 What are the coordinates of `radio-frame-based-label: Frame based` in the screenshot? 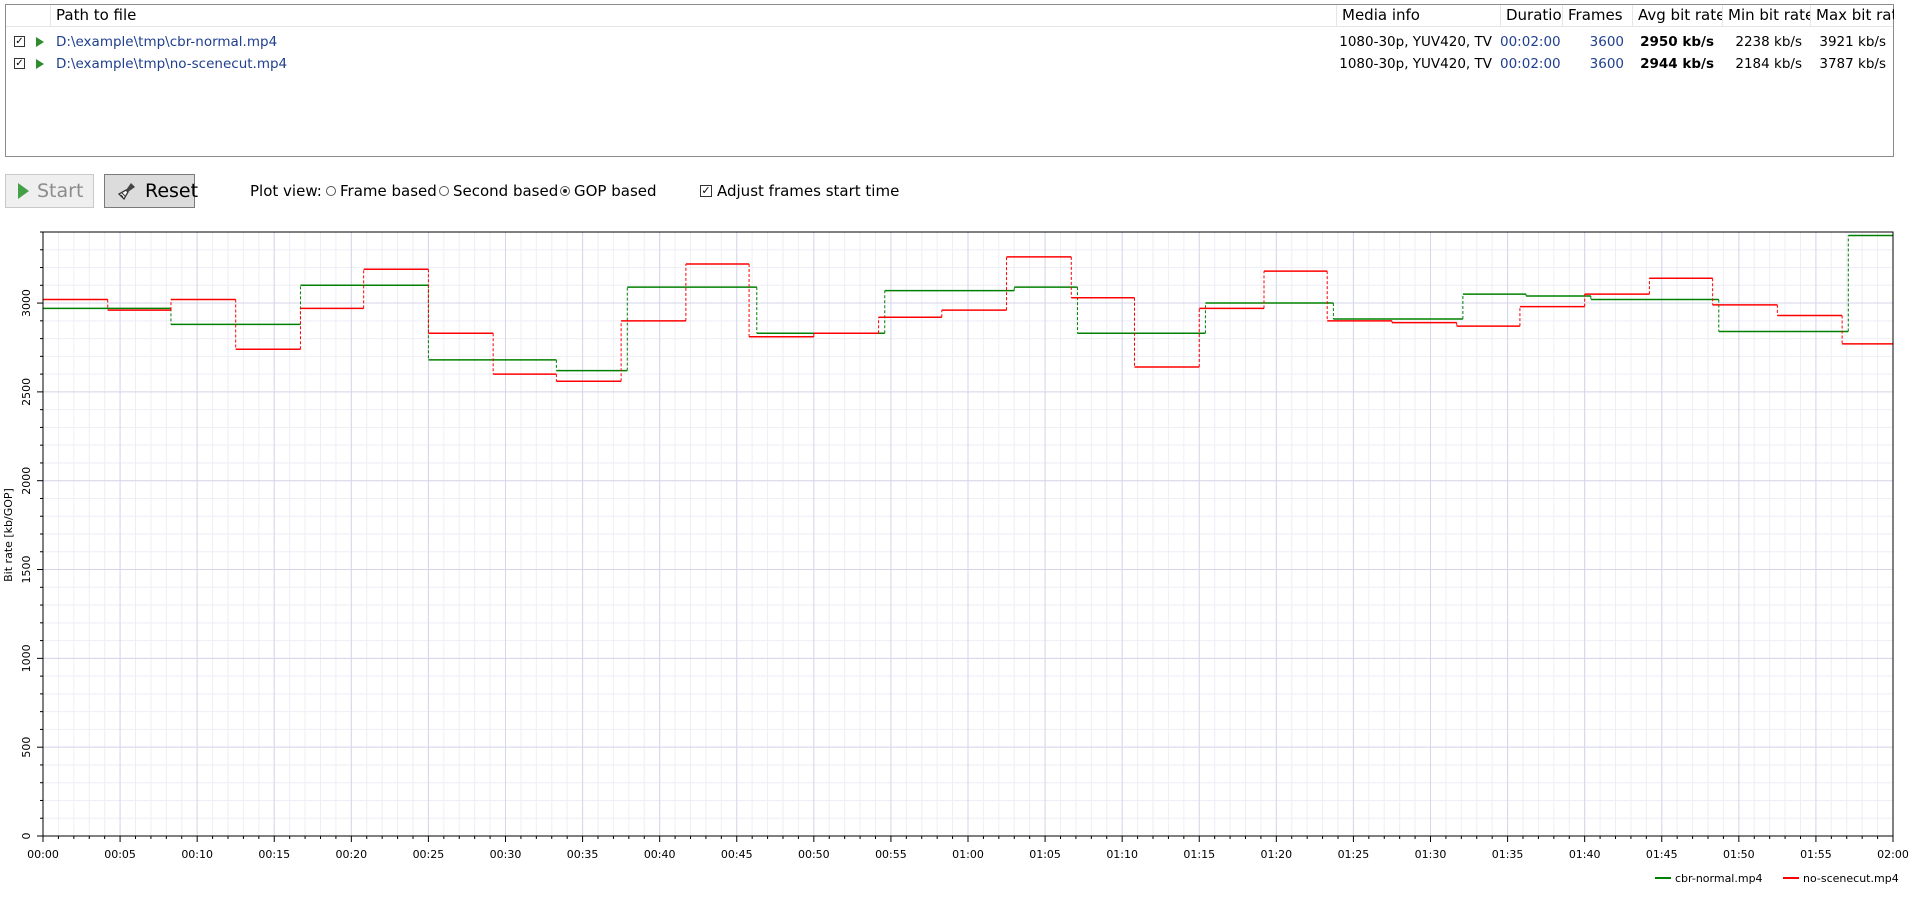 It's located at (388, 191).